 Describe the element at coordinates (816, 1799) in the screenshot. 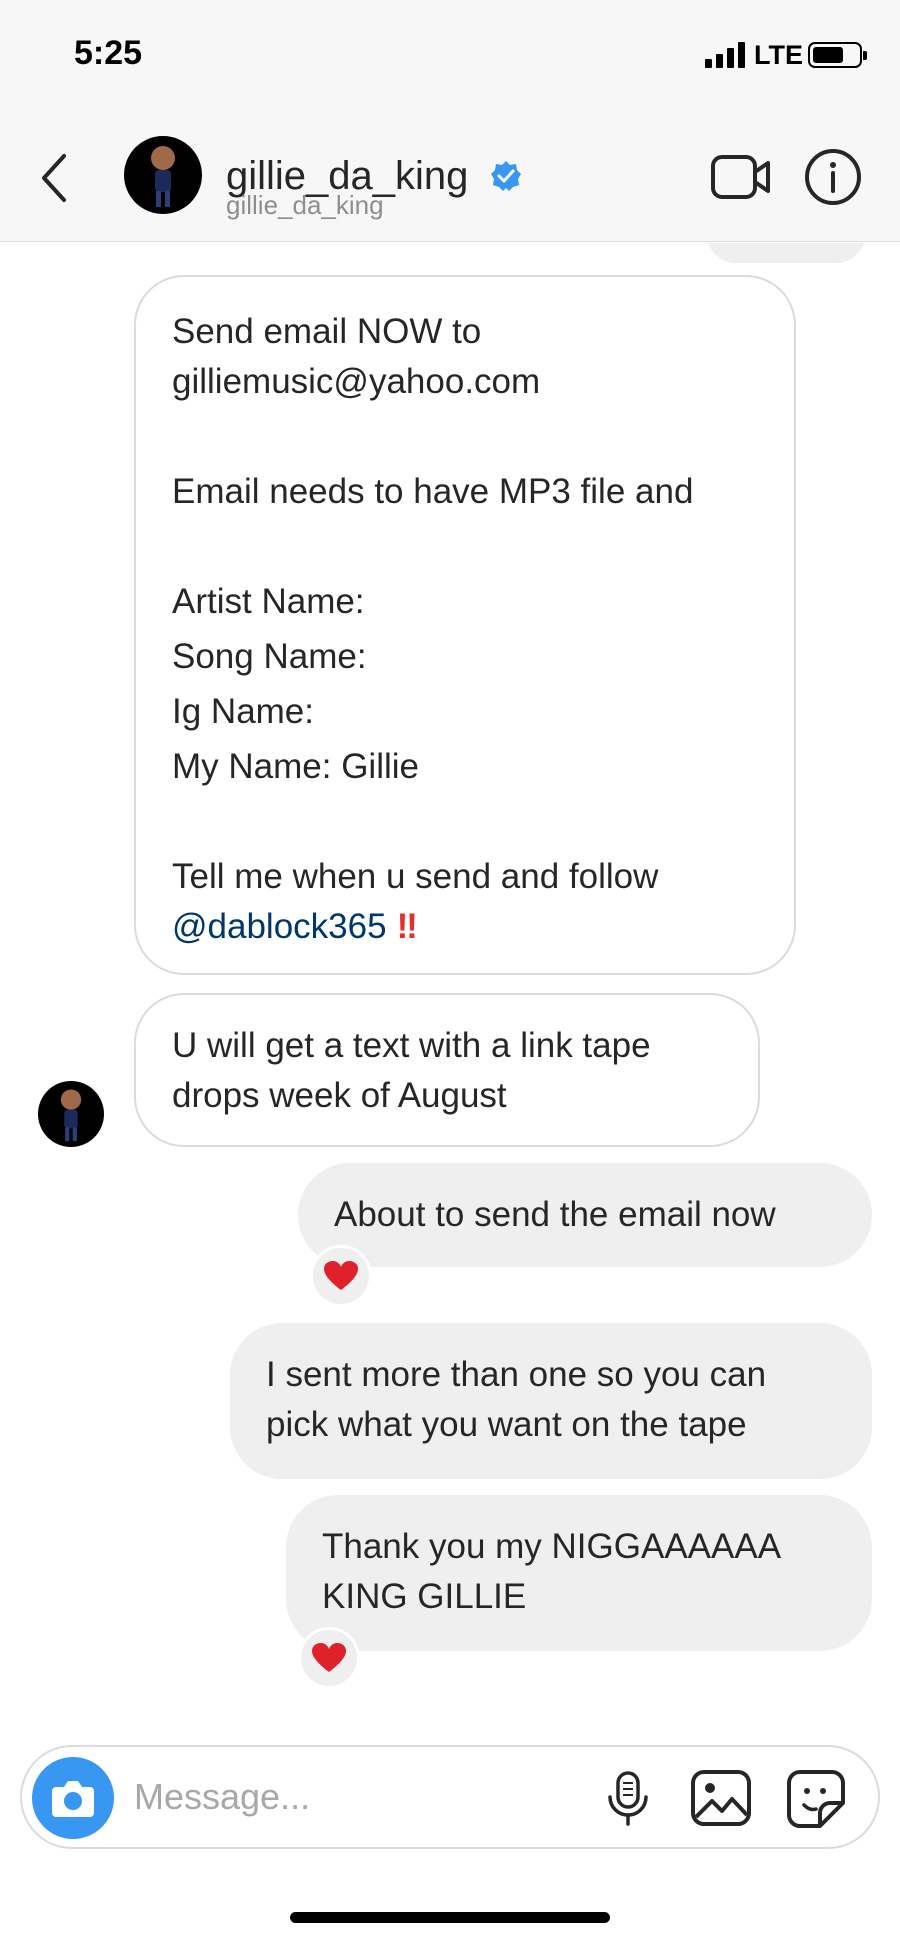

I see `sticker-icon` at that location.